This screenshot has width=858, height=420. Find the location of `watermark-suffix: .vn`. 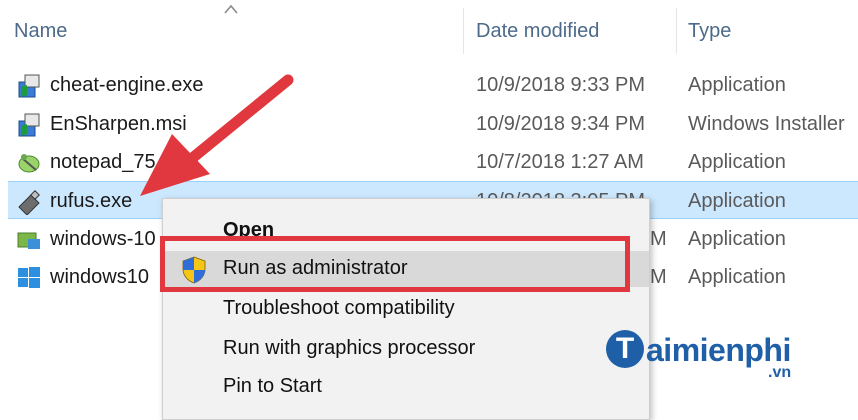

watermark-suffix: .vn is located at coordinates (780, 372).